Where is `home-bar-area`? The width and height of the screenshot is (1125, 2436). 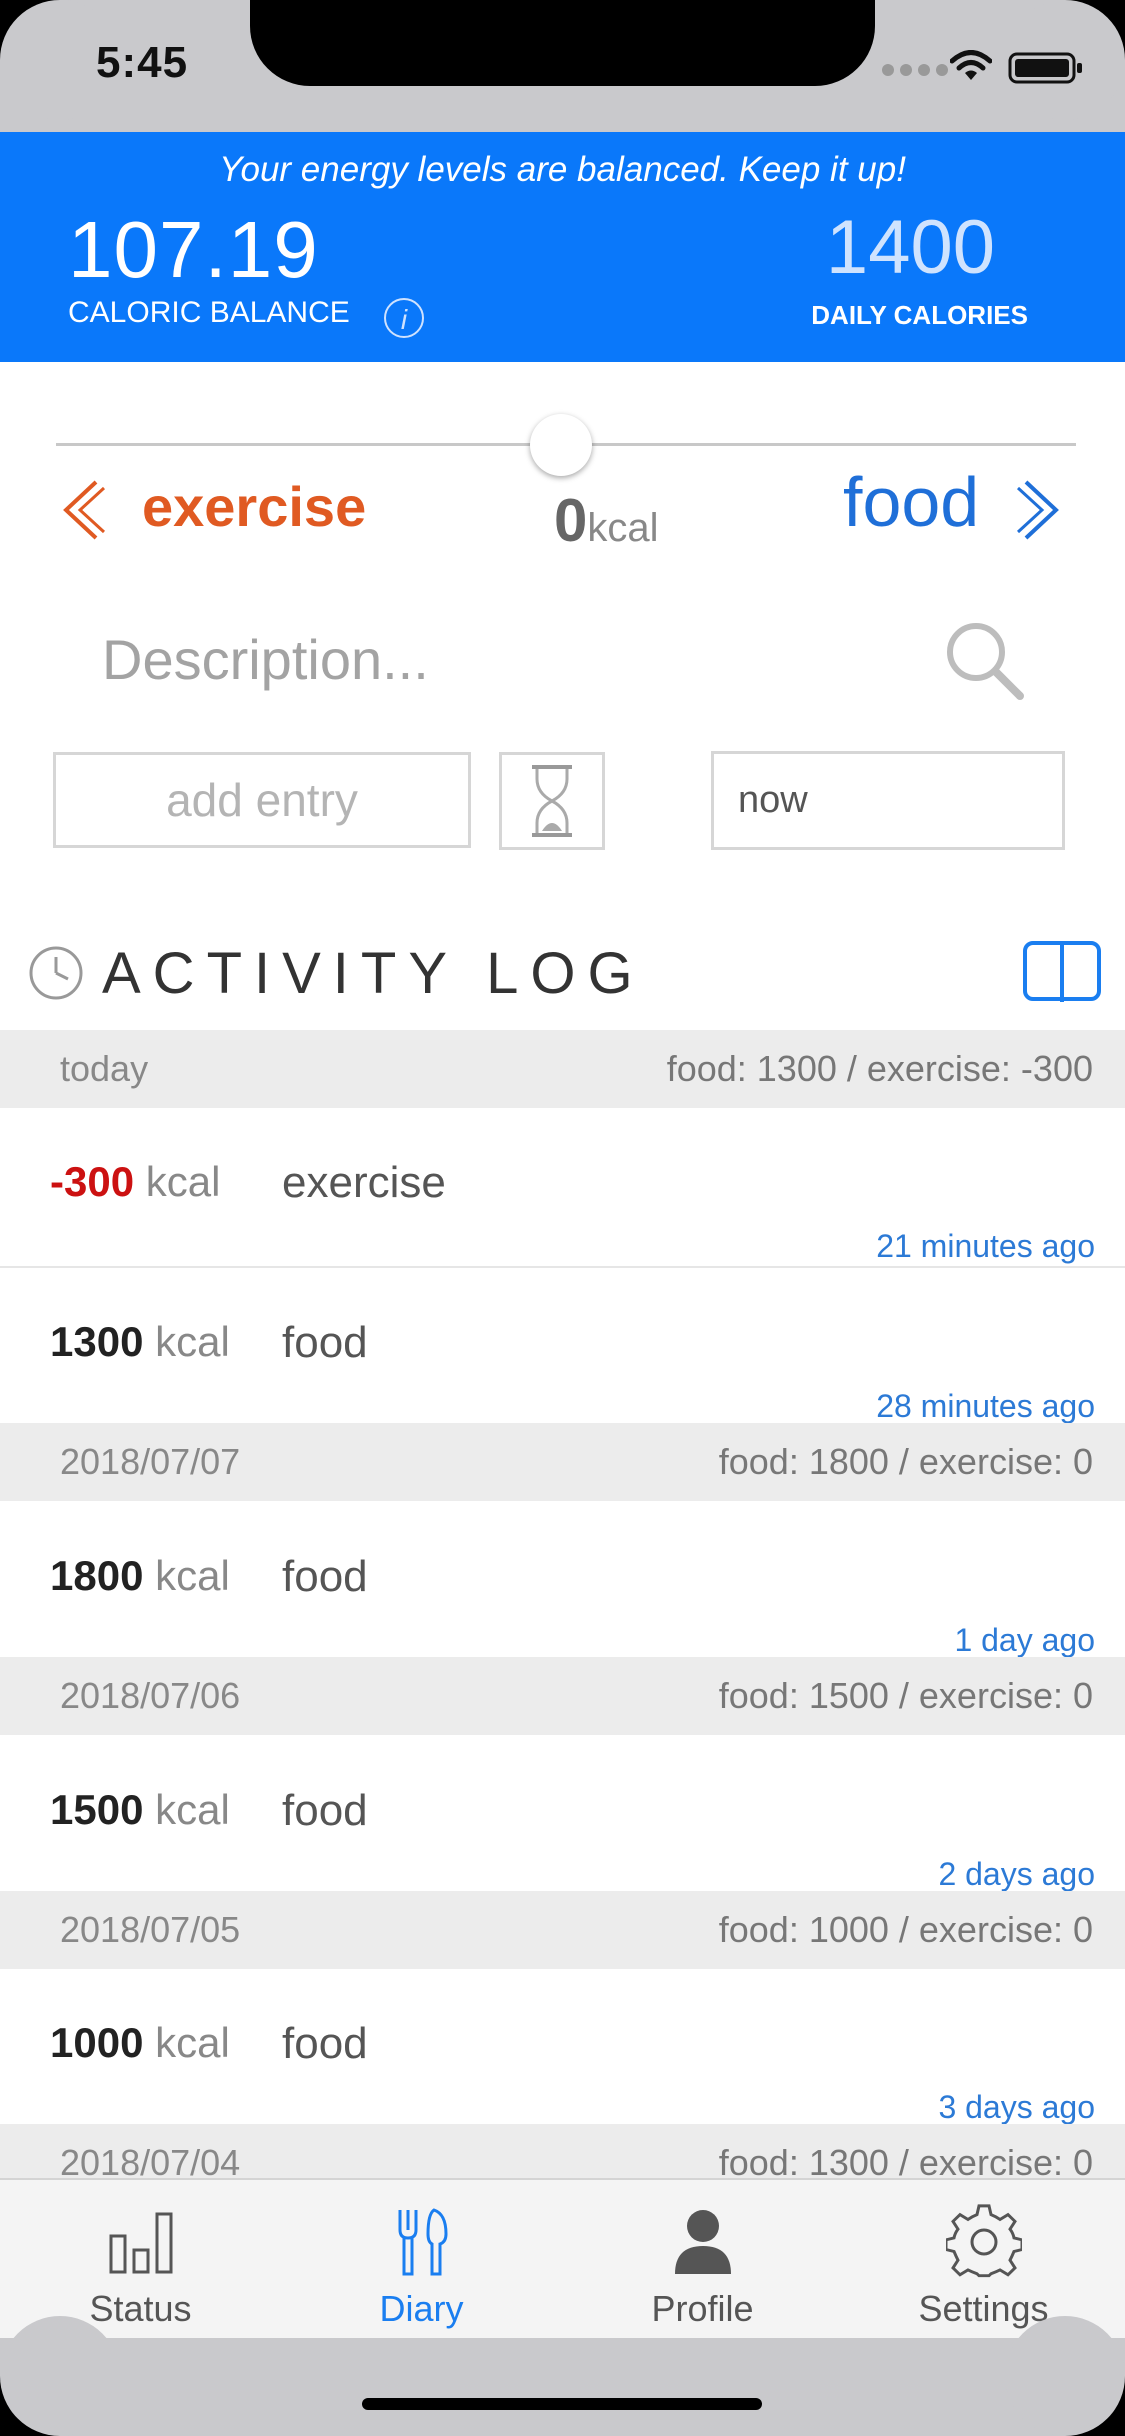 home-bar-area is located at coordinates (562, 2376).